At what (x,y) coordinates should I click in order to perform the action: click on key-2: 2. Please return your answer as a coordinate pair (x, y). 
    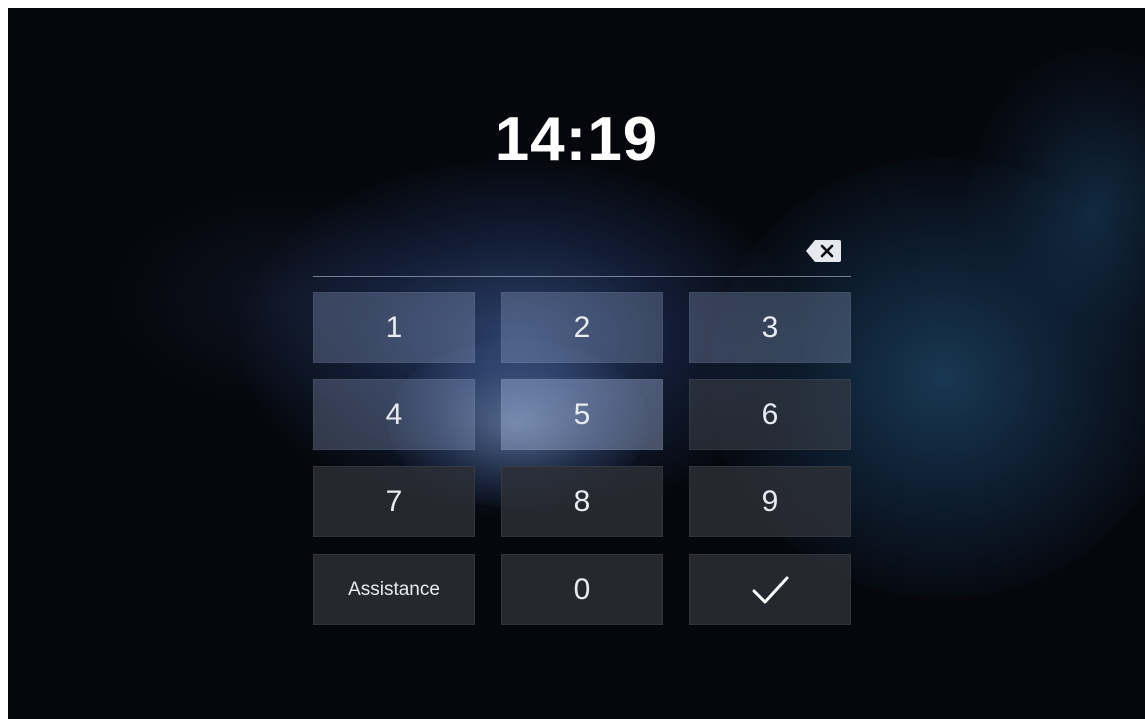
    Looking at the image, I should click on (582, 327).